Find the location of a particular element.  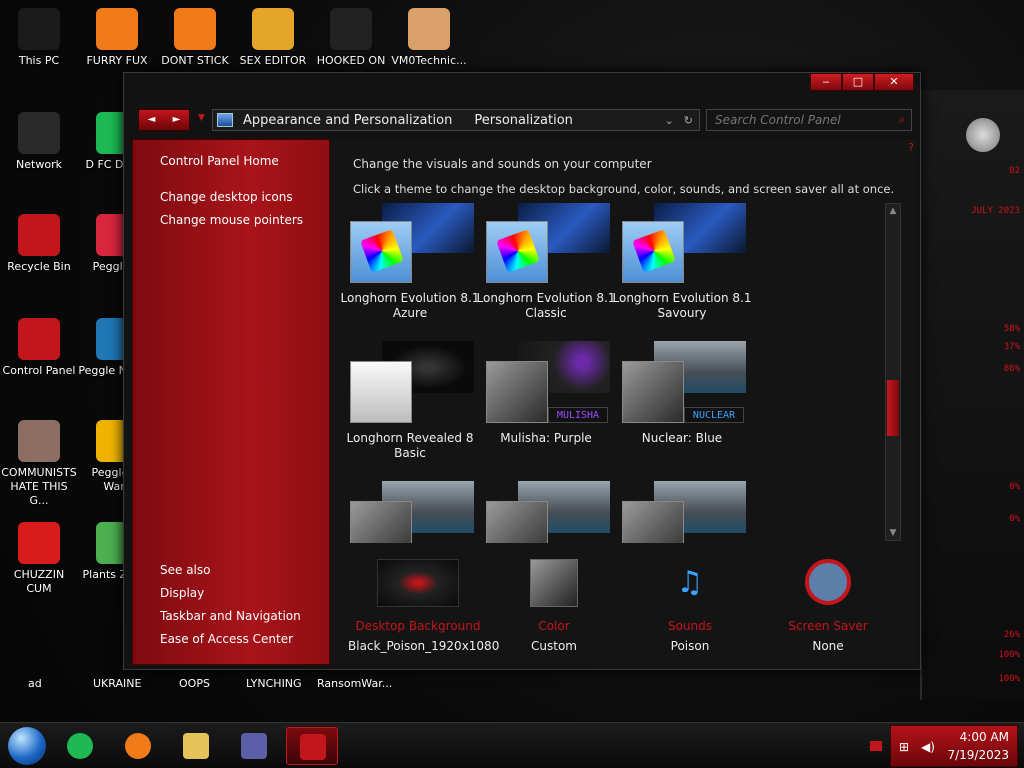

ease-of-access-link: Ease of Access Center is located at coordinates (226, 639).